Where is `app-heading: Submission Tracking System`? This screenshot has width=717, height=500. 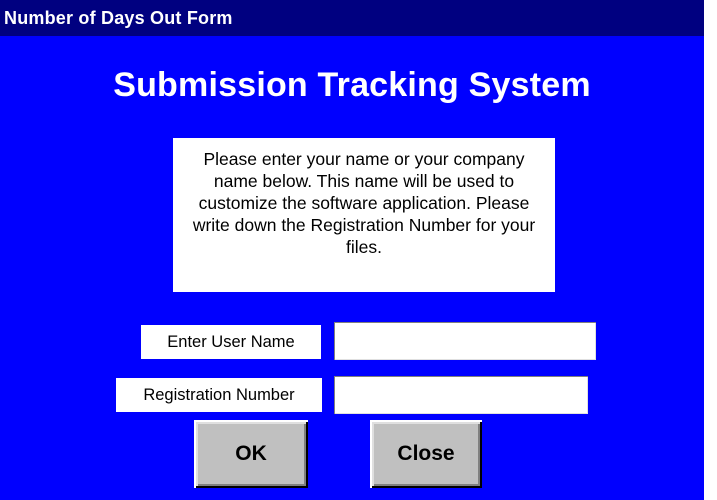
app-heading: Submission Tracking System is located at coordinates (352, 85).